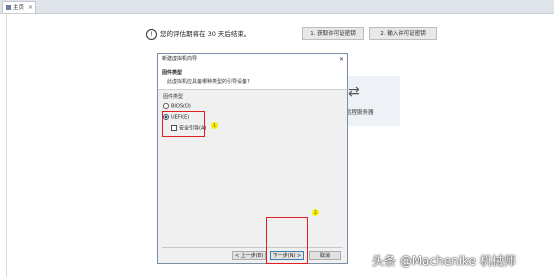 The height and width of the screenshot is (277, 554). I want to click on tab-bar: 主页 ×, so click(277, 7).